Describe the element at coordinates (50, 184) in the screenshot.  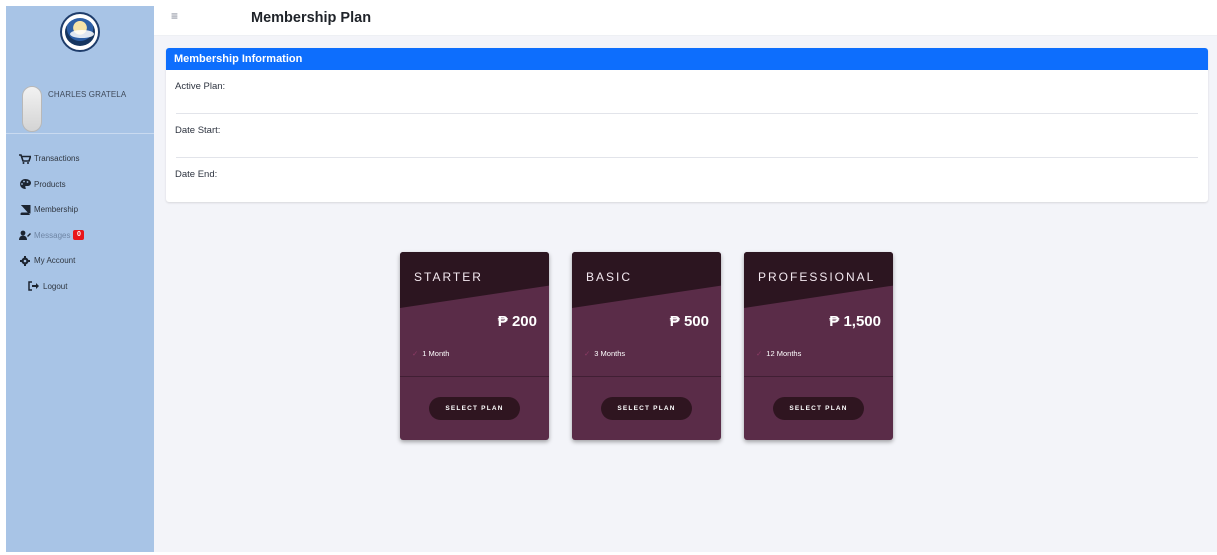
I see `sidebar-item-label: Products` at that location.